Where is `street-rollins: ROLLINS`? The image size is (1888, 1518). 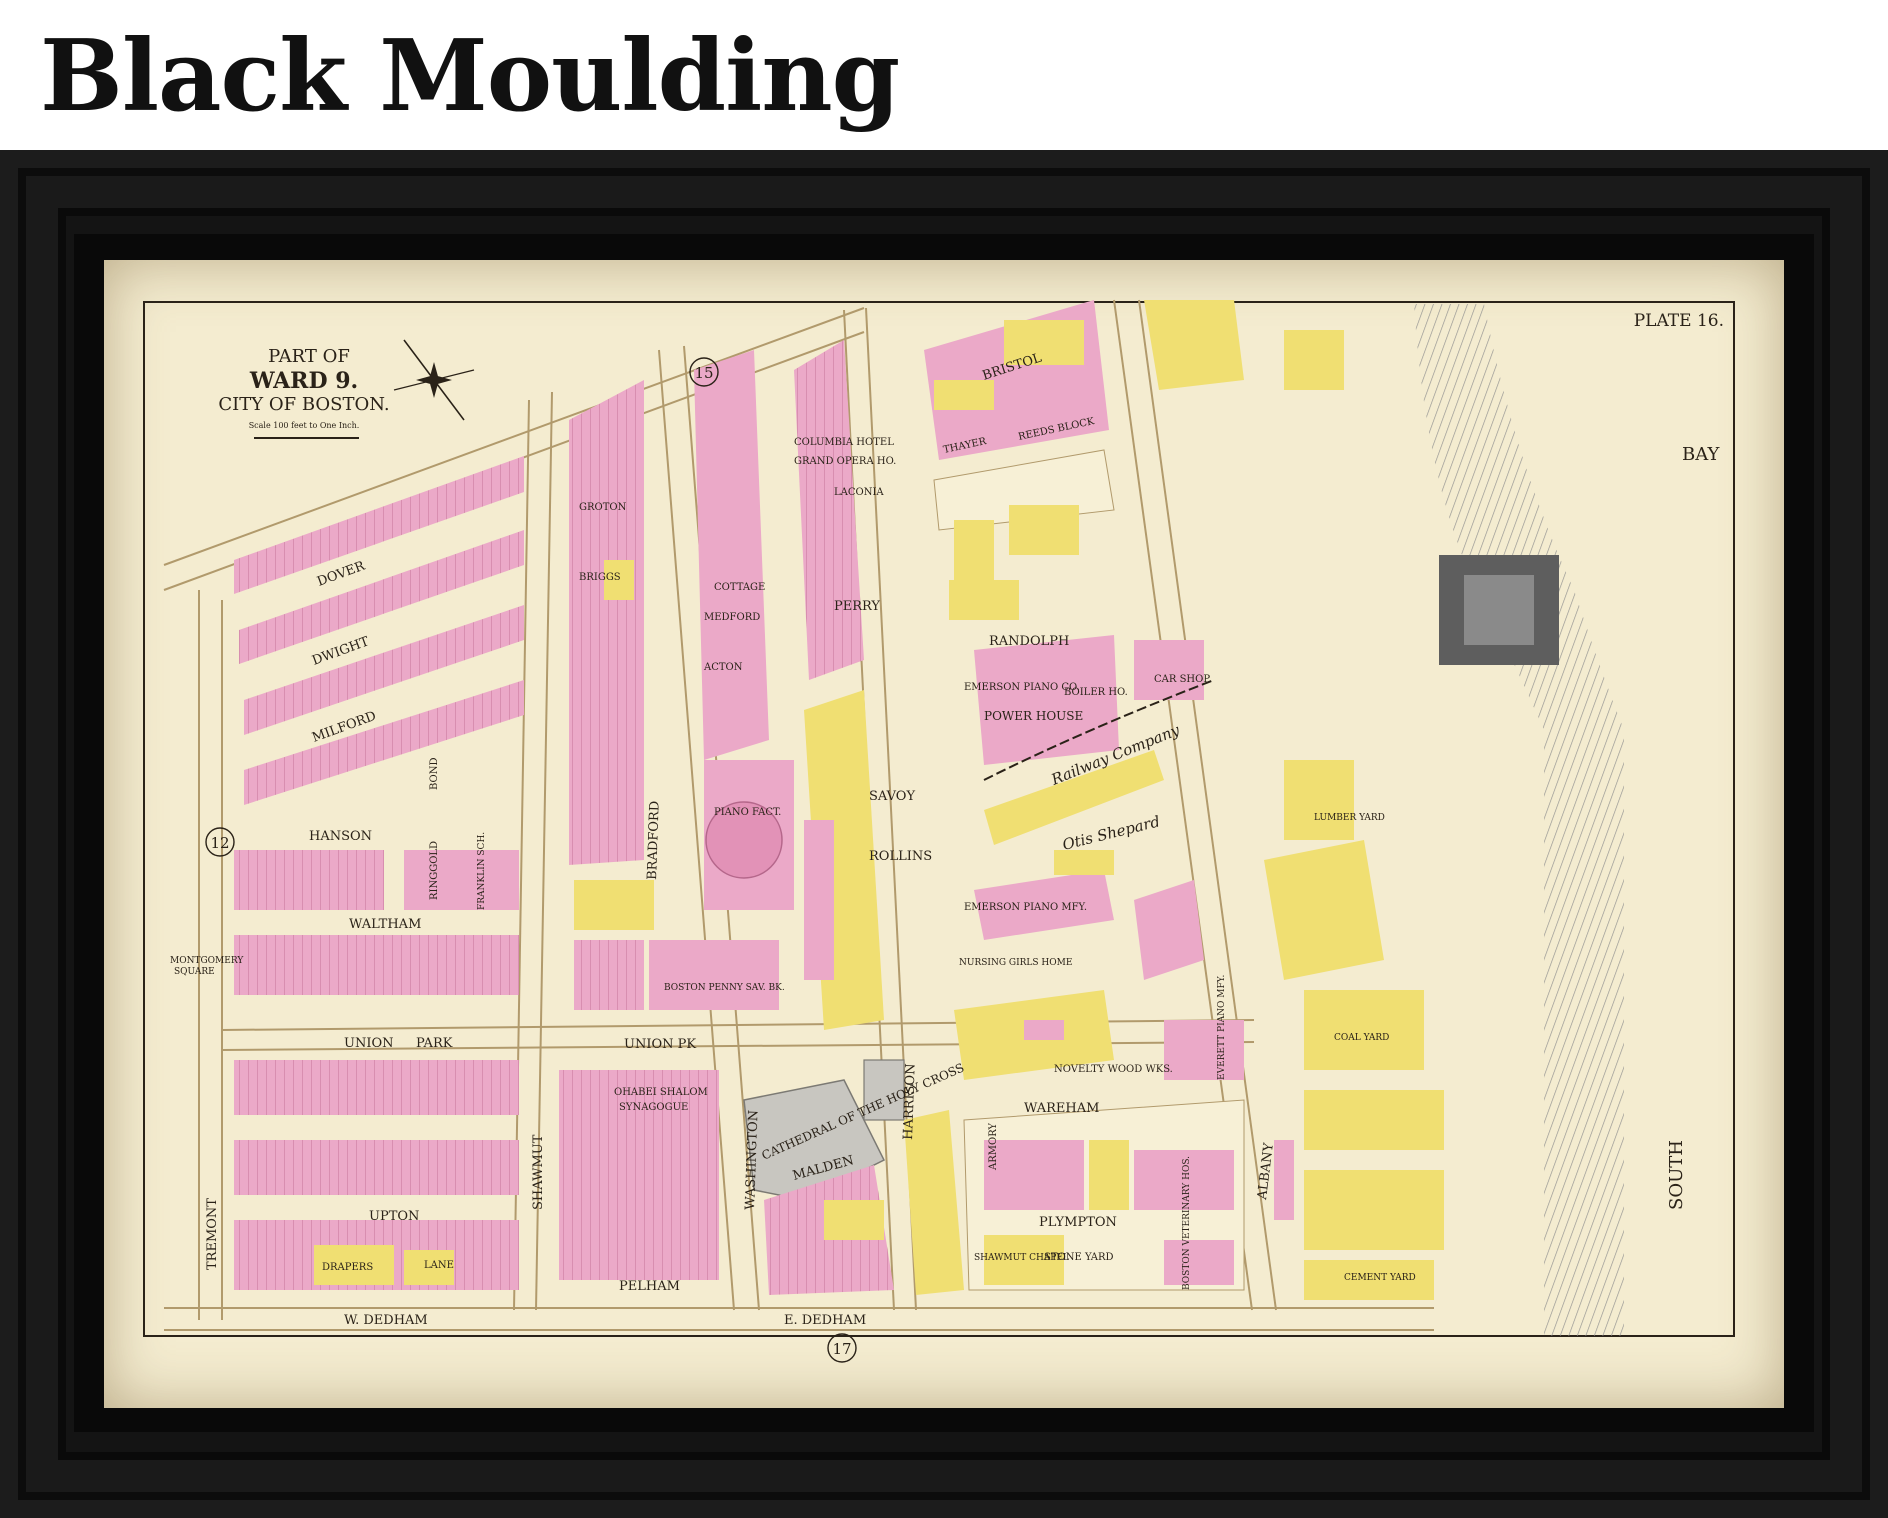 street-rollins: ROLLINS is located at coordinates (900, 856).